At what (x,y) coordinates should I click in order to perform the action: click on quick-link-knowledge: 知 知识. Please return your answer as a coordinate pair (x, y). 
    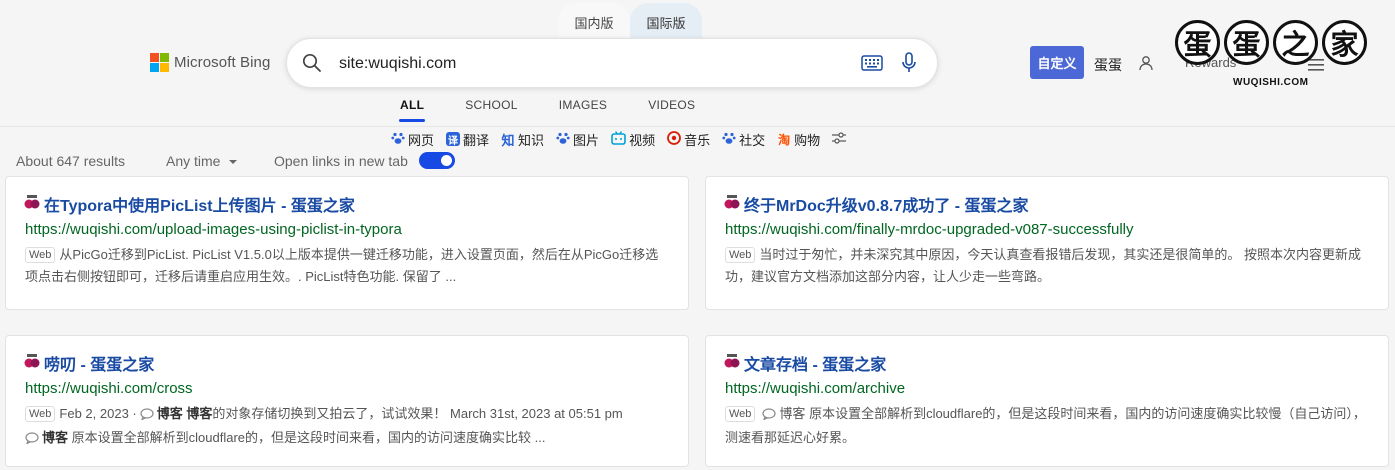
    Looking at the image, I should click on (523, 139).